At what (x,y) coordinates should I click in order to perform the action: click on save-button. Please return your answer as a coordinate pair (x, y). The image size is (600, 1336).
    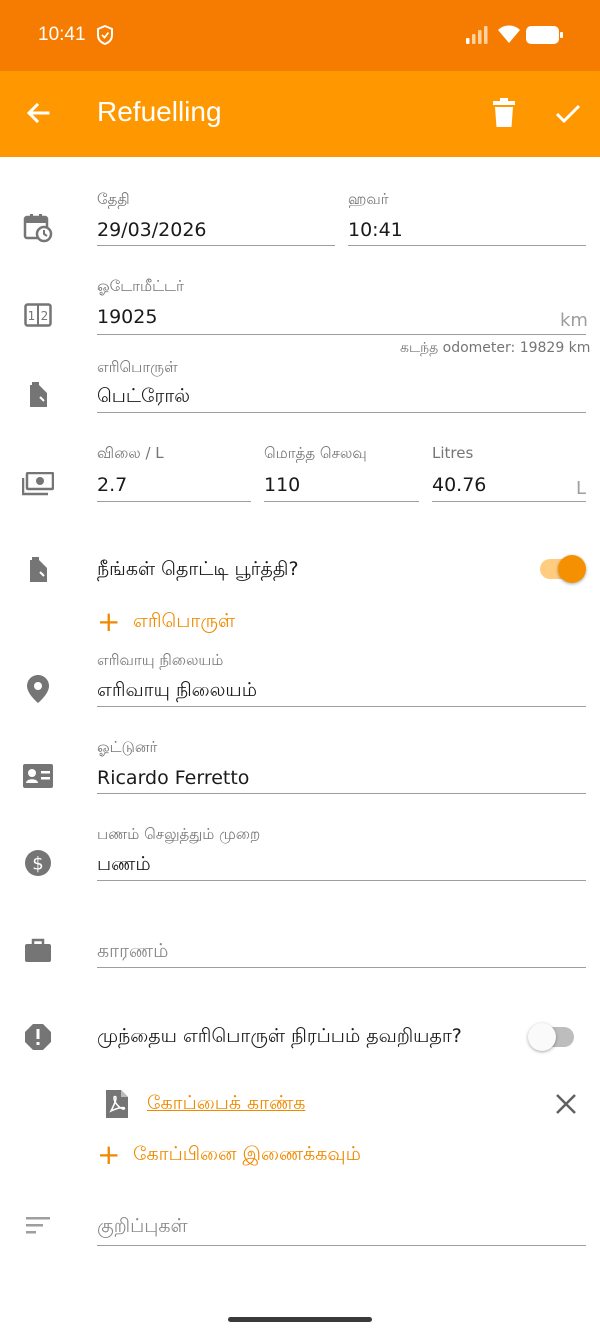
    Looking at the image, I should click on (568, 113).